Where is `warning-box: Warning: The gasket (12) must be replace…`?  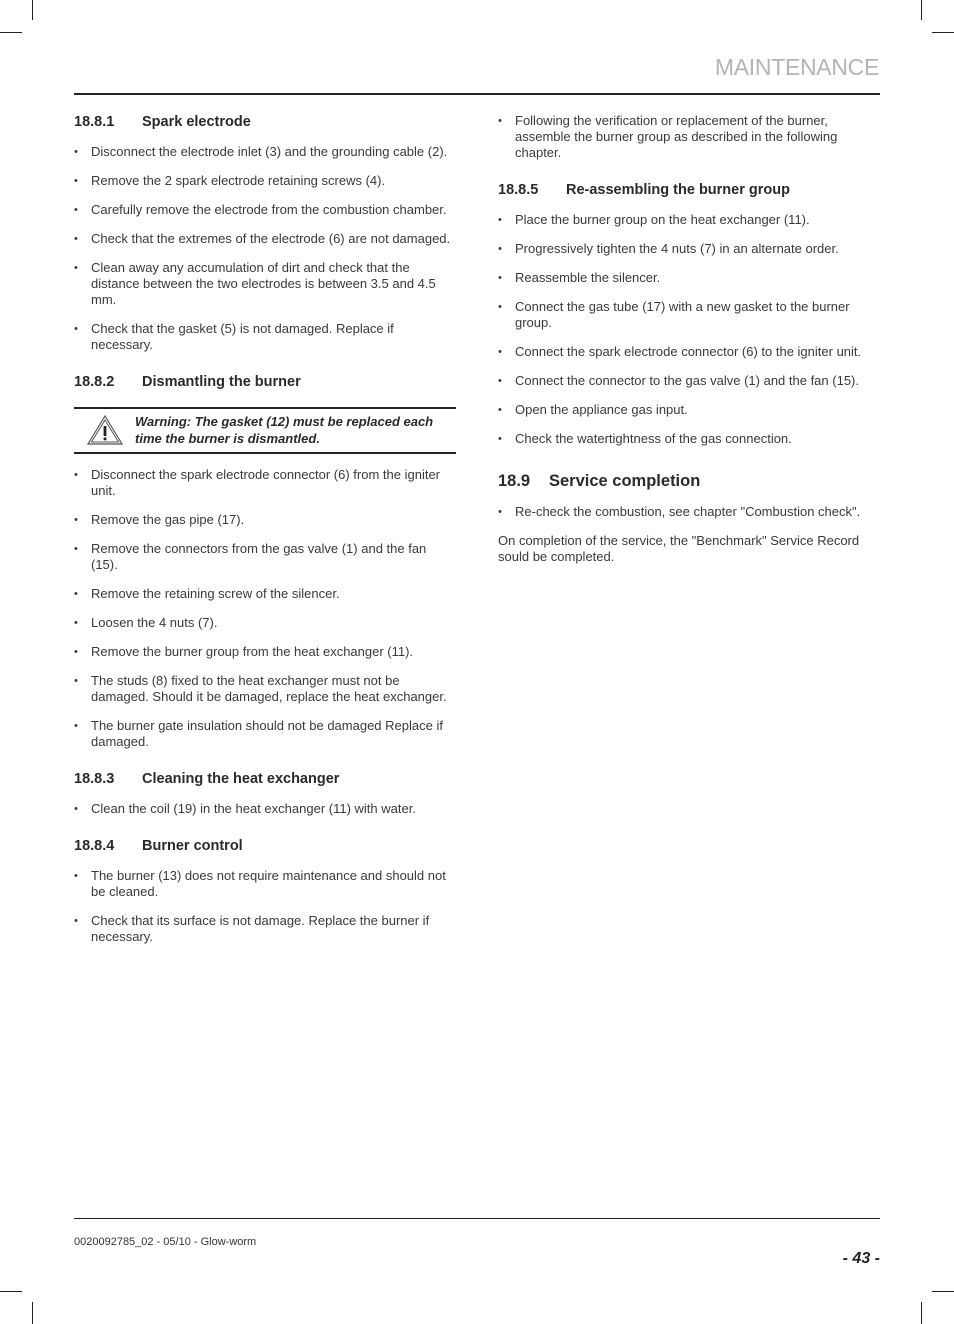 warning-box: Warning: The gasket (12) must be replace… is located at coordinates (265, 430).